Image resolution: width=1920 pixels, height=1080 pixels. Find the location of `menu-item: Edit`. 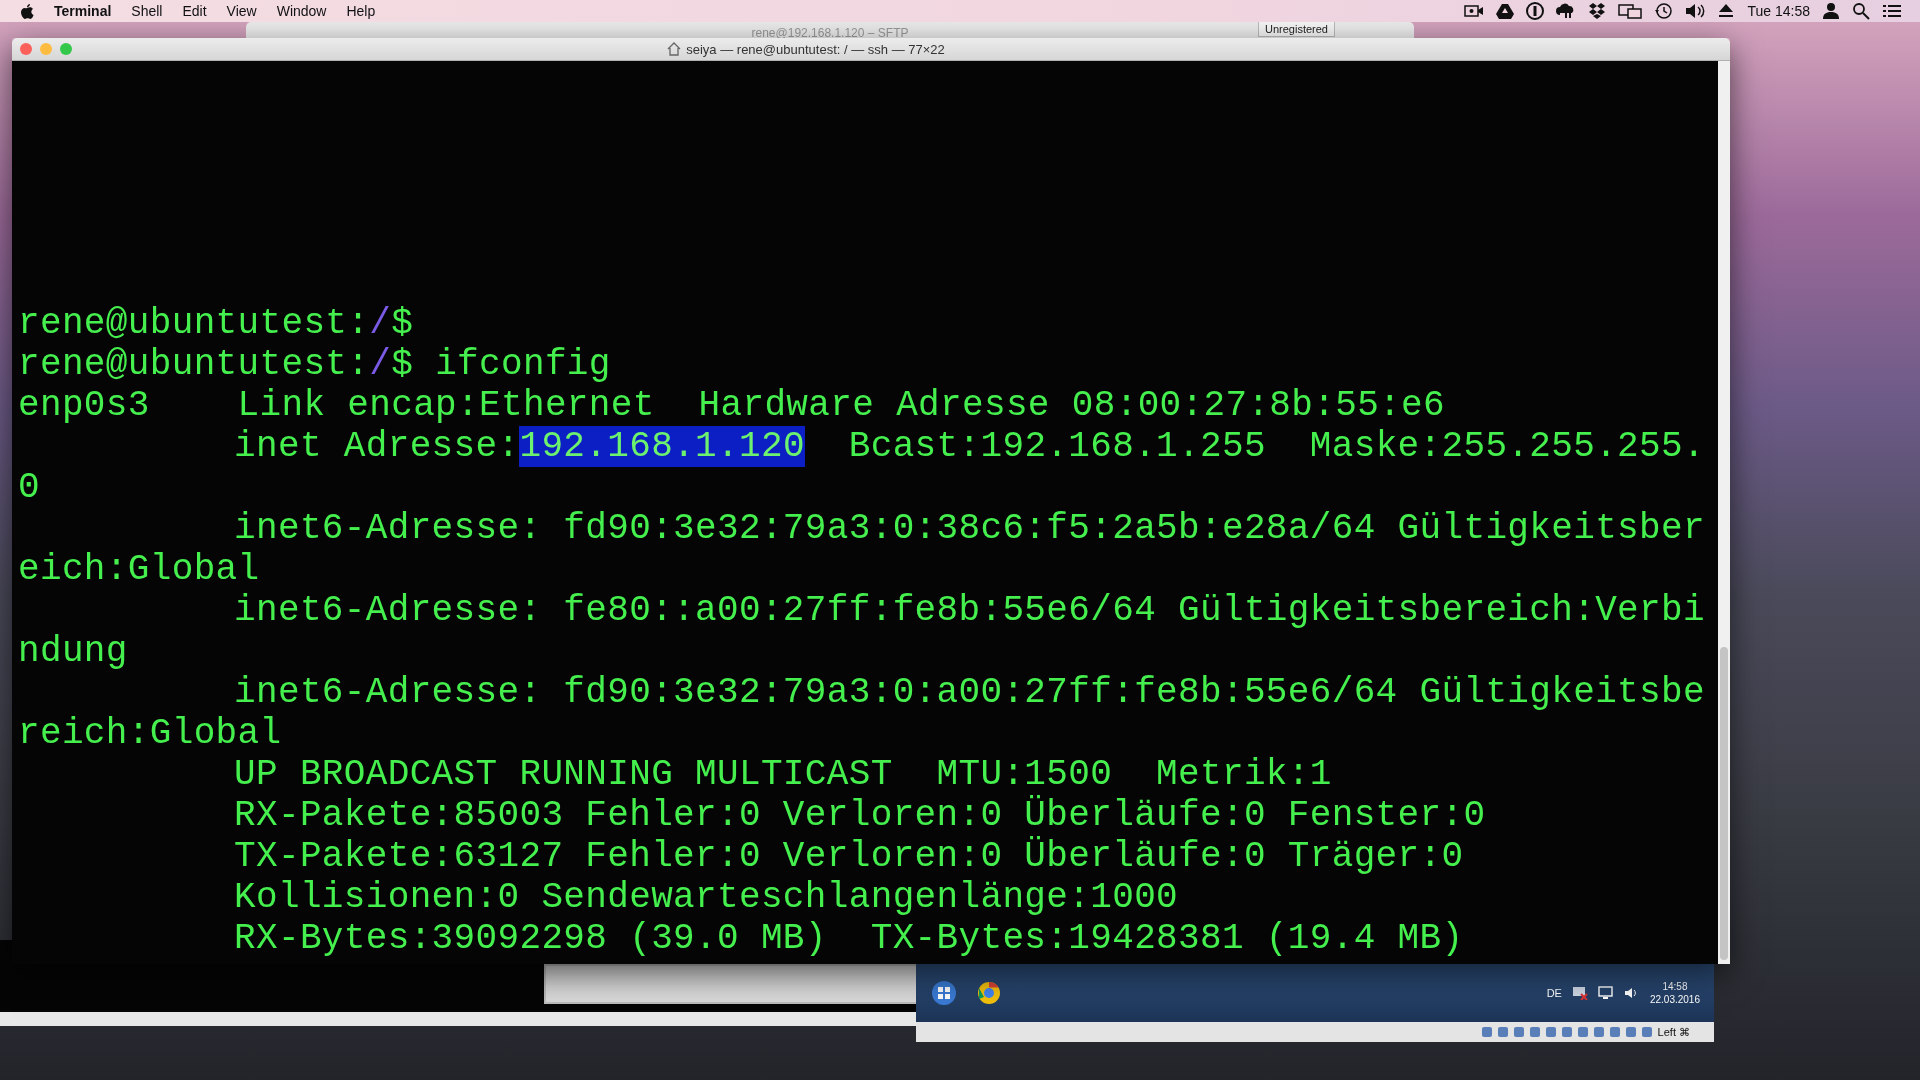

menu-item: Edit is located at coordinates (194, 11).